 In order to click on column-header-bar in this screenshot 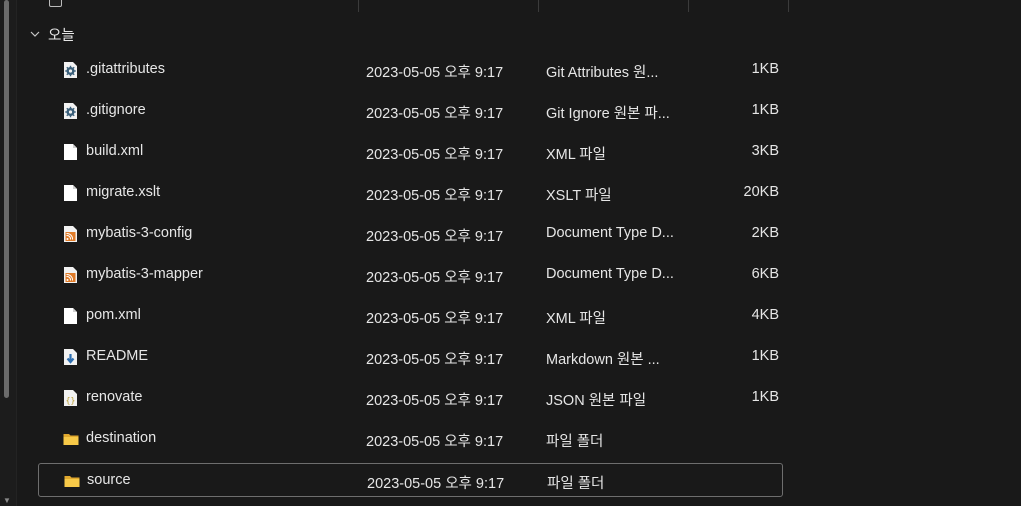, I will do `click(518, 6)`.